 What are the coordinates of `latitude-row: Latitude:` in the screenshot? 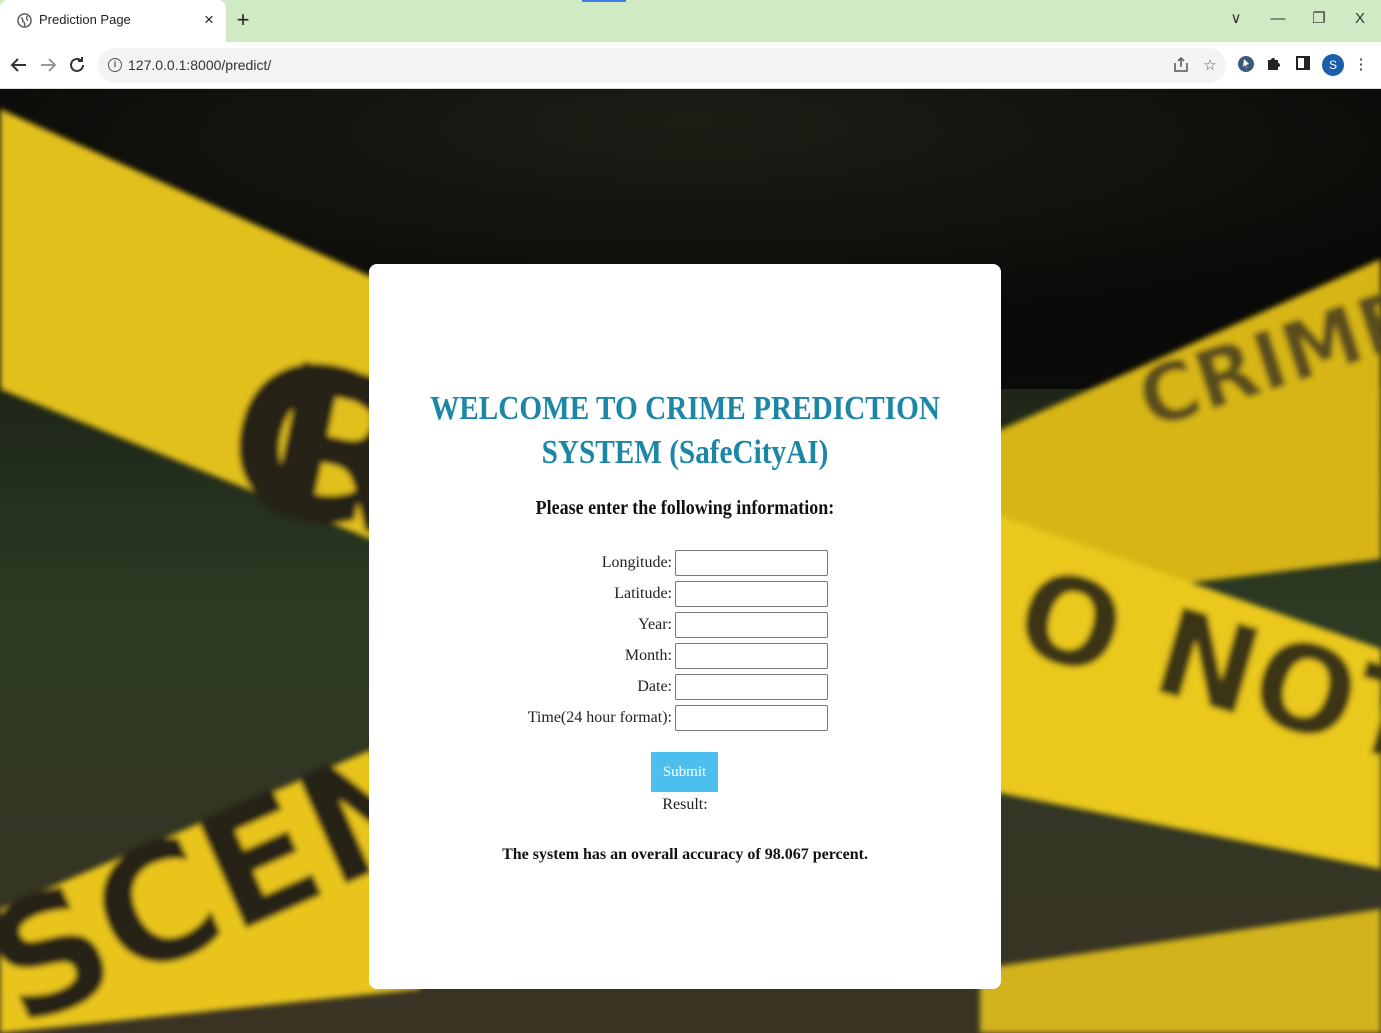 It's located at (685, 594).